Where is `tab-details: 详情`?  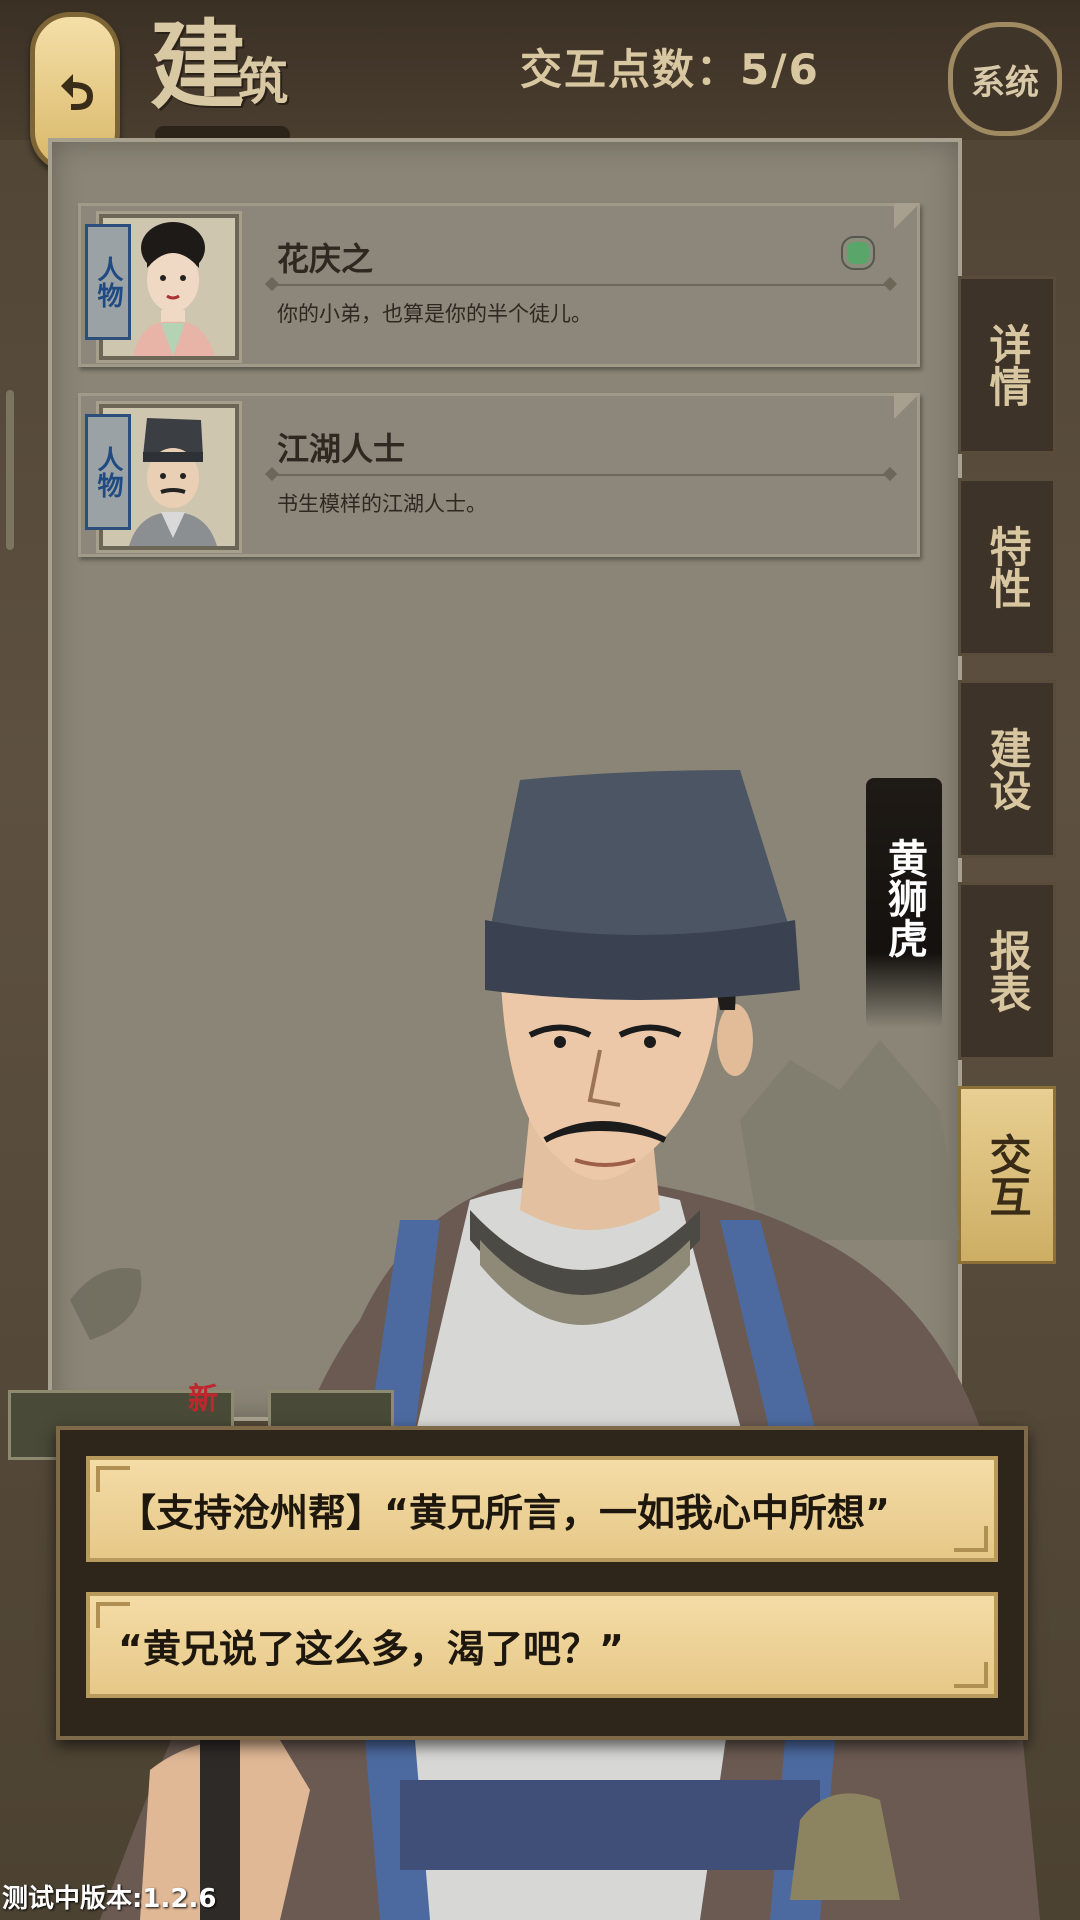
tab-details: 详情 is located at coordinates (1007, 365).